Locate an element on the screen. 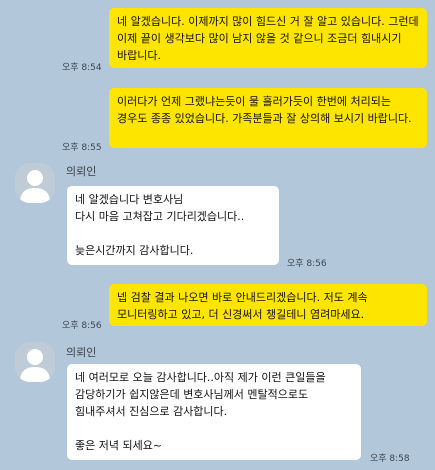 This screenshot has height=470, width=435. message-3-time: 오후 8:56 is located at coordinates (307, 264).